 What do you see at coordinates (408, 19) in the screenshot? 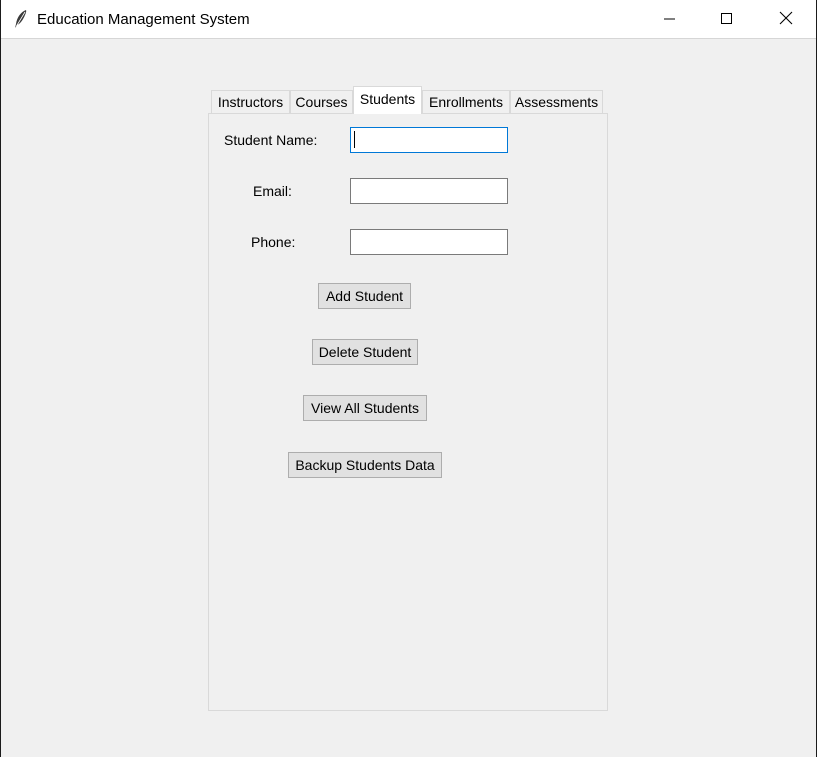
I see `title-bar: Education Management System` at bounding box center [408, 19].